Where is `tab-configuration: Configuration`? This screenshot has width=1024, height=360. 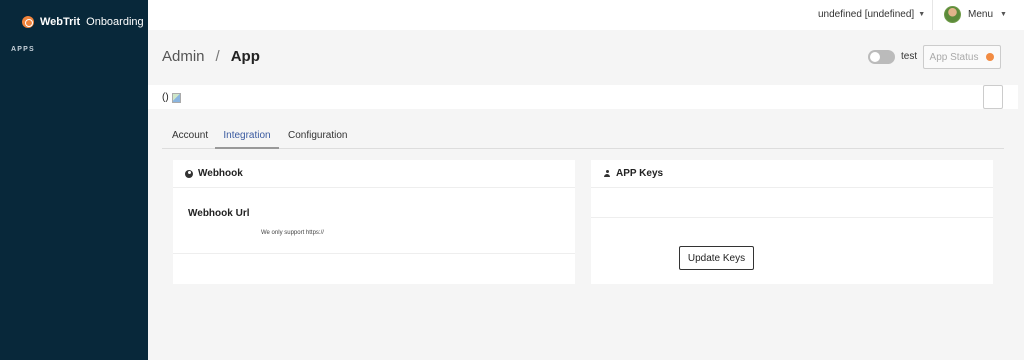
tab-configuration: Configuration is located at coordinates (317, 137).